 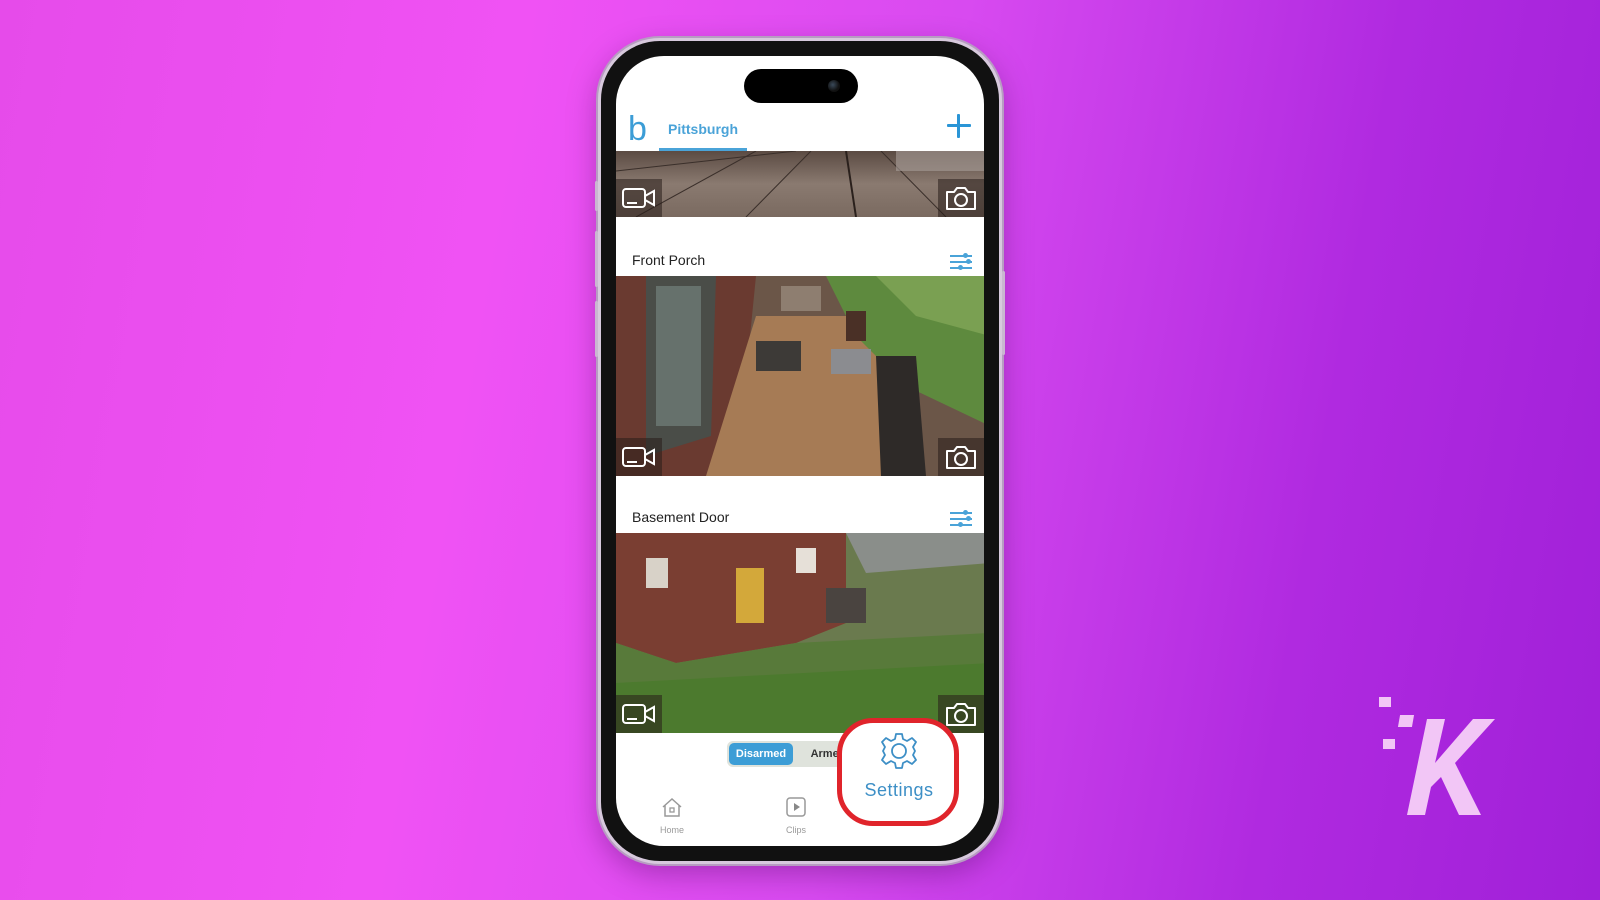 I want to click on dynamic-island, so click(x=801, y=86).